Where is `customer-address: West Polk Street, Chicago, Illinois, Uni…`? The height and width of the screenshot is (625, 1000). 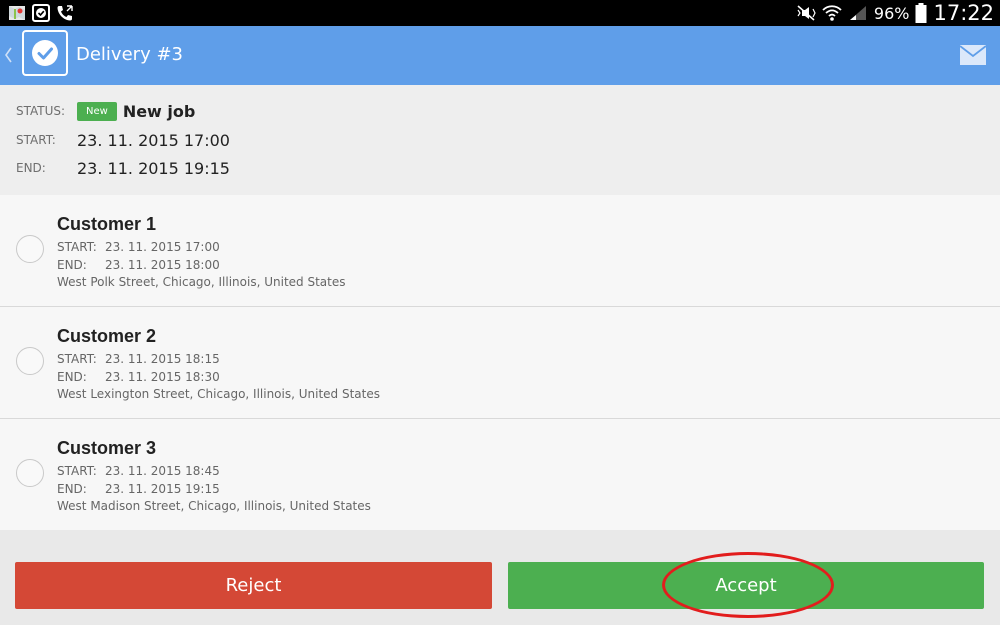 customer-address: West Polk Street, Chicago, Illinois, Uni… is located at coordinates (201, 282).